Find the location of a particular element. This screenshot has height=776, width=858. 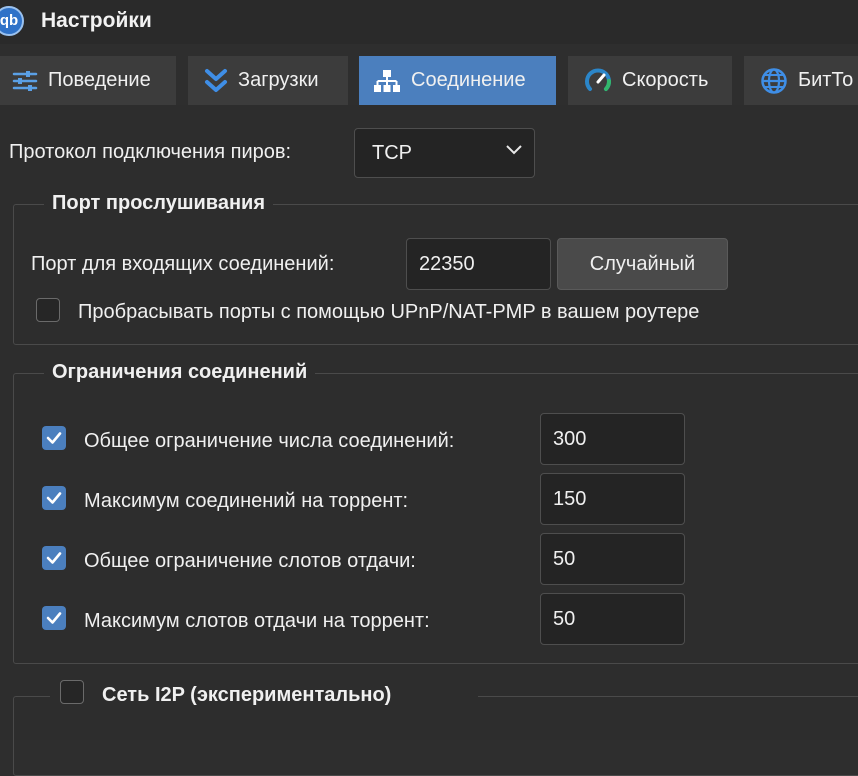

random-port-label: Случайный is located at coordinates (642, 263).